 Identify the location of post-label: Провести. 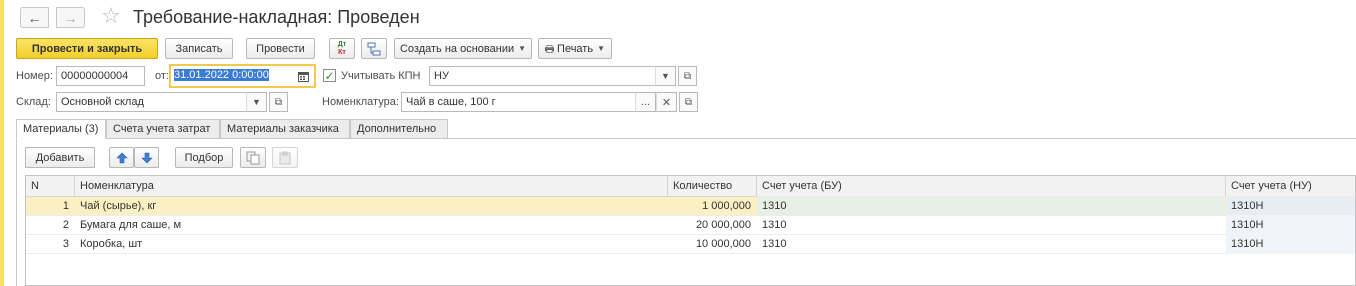
(280, 48).